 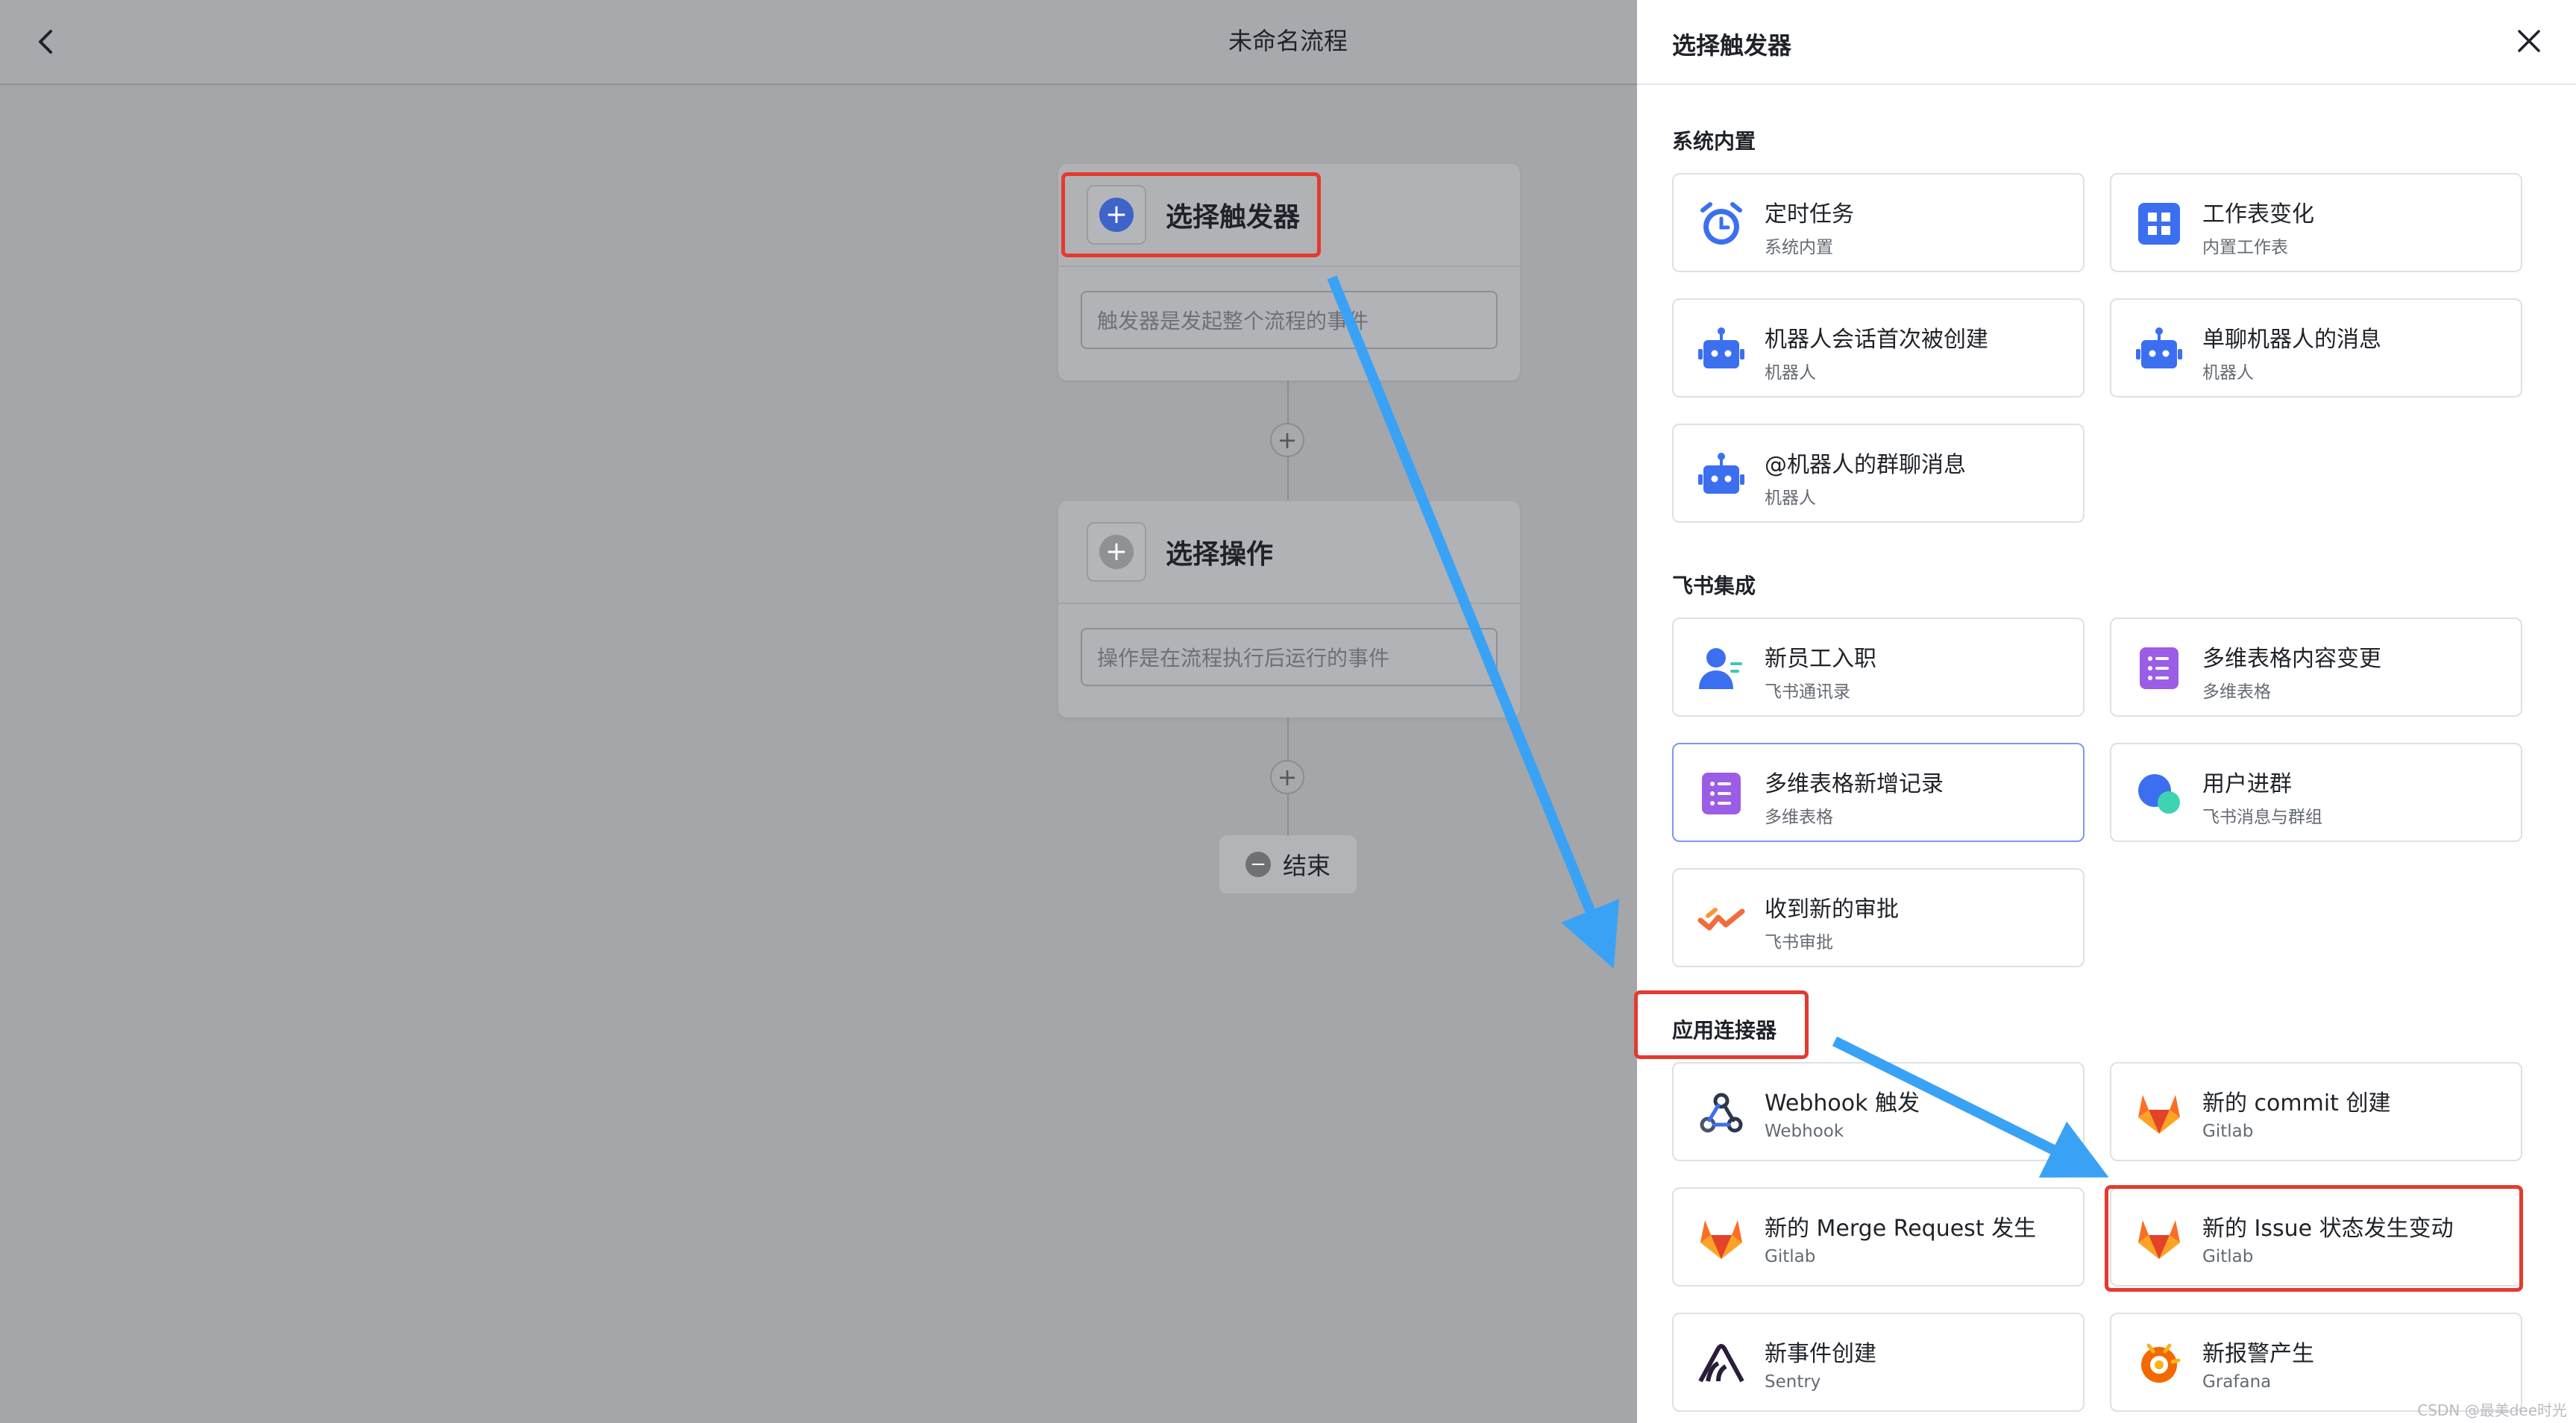 What do you see at coordinates (2292, 659) in the screenshot?
I see `card-title: 多维表格内容变更` at bounding box center [2292, 659].